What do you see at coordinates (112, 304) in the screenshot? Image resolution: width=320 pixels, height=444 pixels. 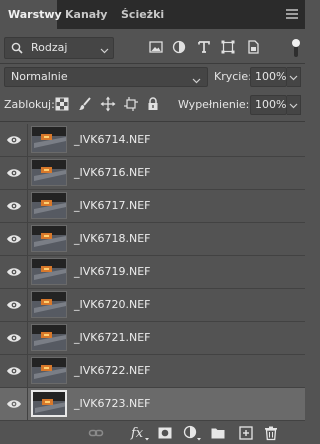 I see `layer-name: _IVK6720.NEF` at bounding box center [112, 304].